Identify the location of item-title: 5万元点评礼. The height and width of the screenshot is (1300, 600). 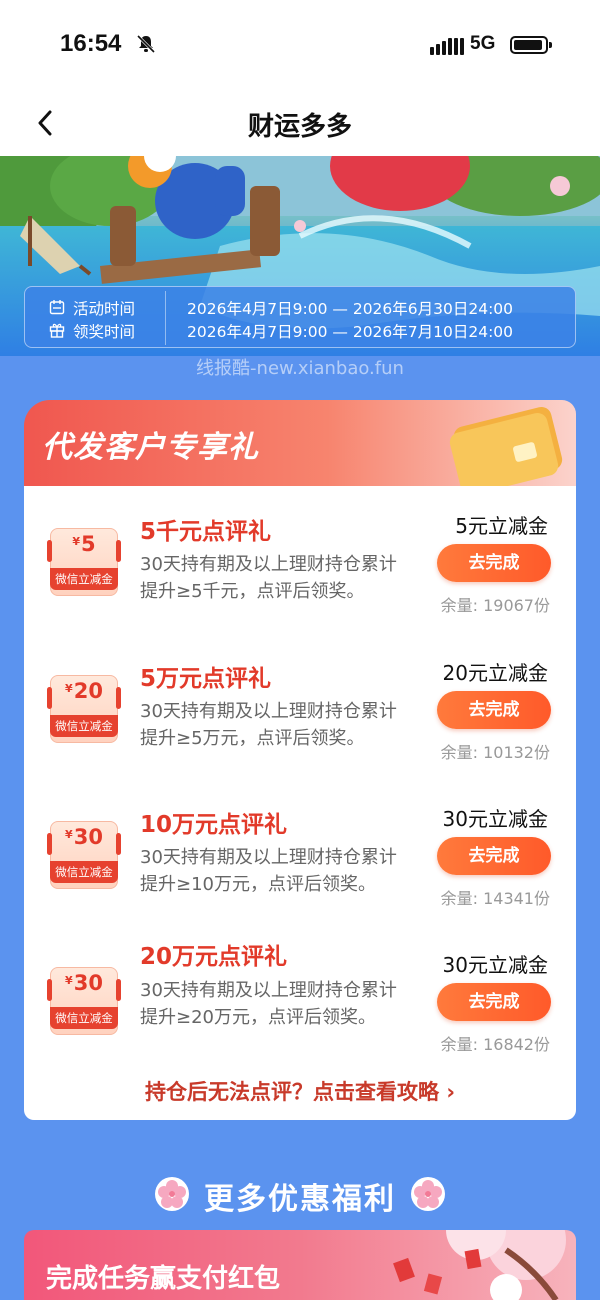
(206, 679).